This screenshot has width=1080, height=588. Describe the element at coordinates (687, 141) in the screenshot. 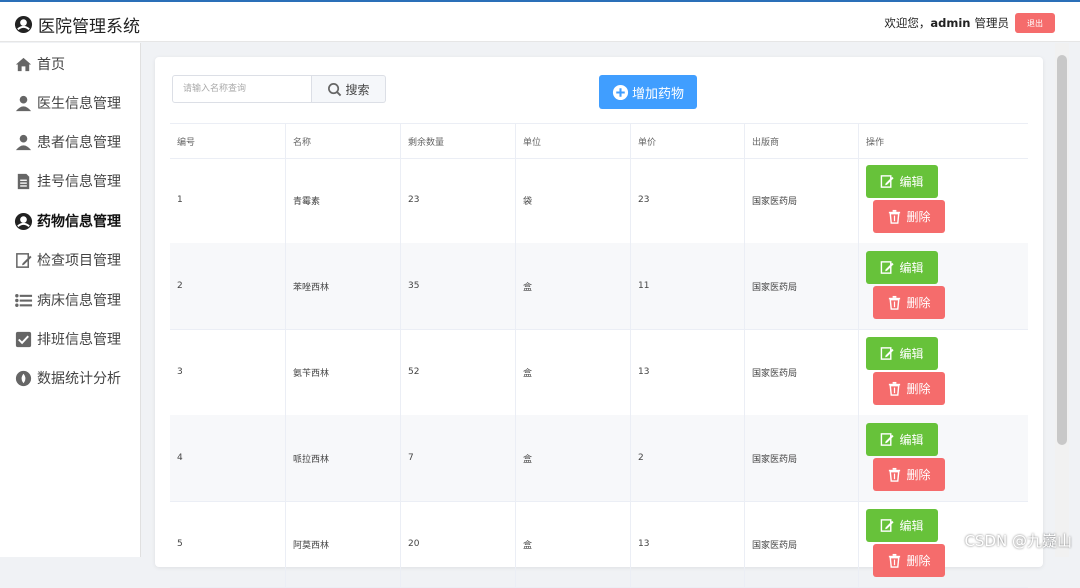

I see `column-header: 单价` at that location.